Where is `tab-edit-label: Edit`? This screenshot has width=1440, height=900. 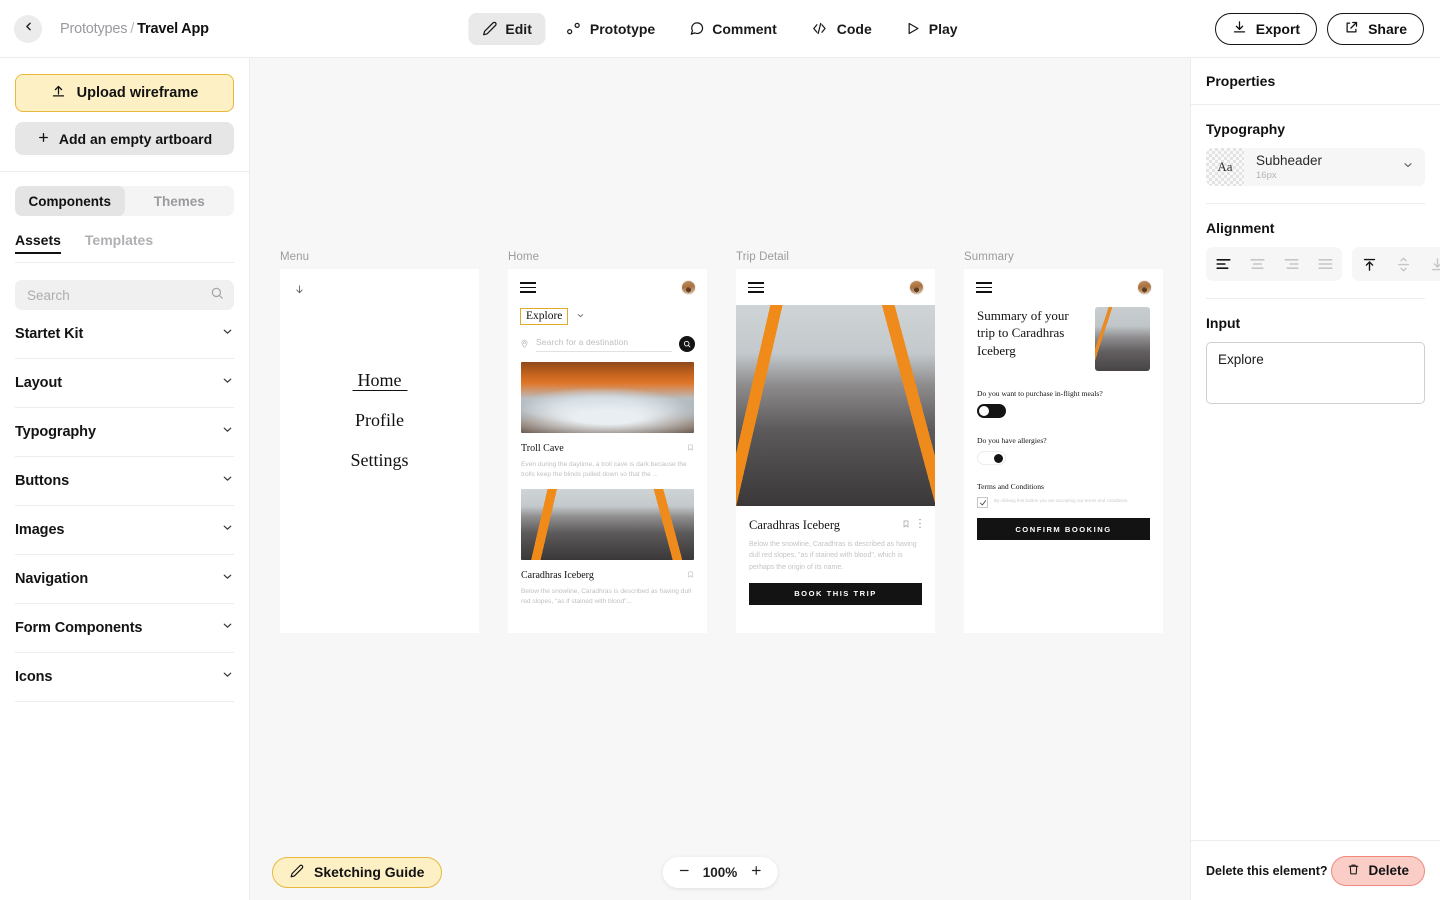
tab-edit-label: Edit is located at coordinates (518, 28).